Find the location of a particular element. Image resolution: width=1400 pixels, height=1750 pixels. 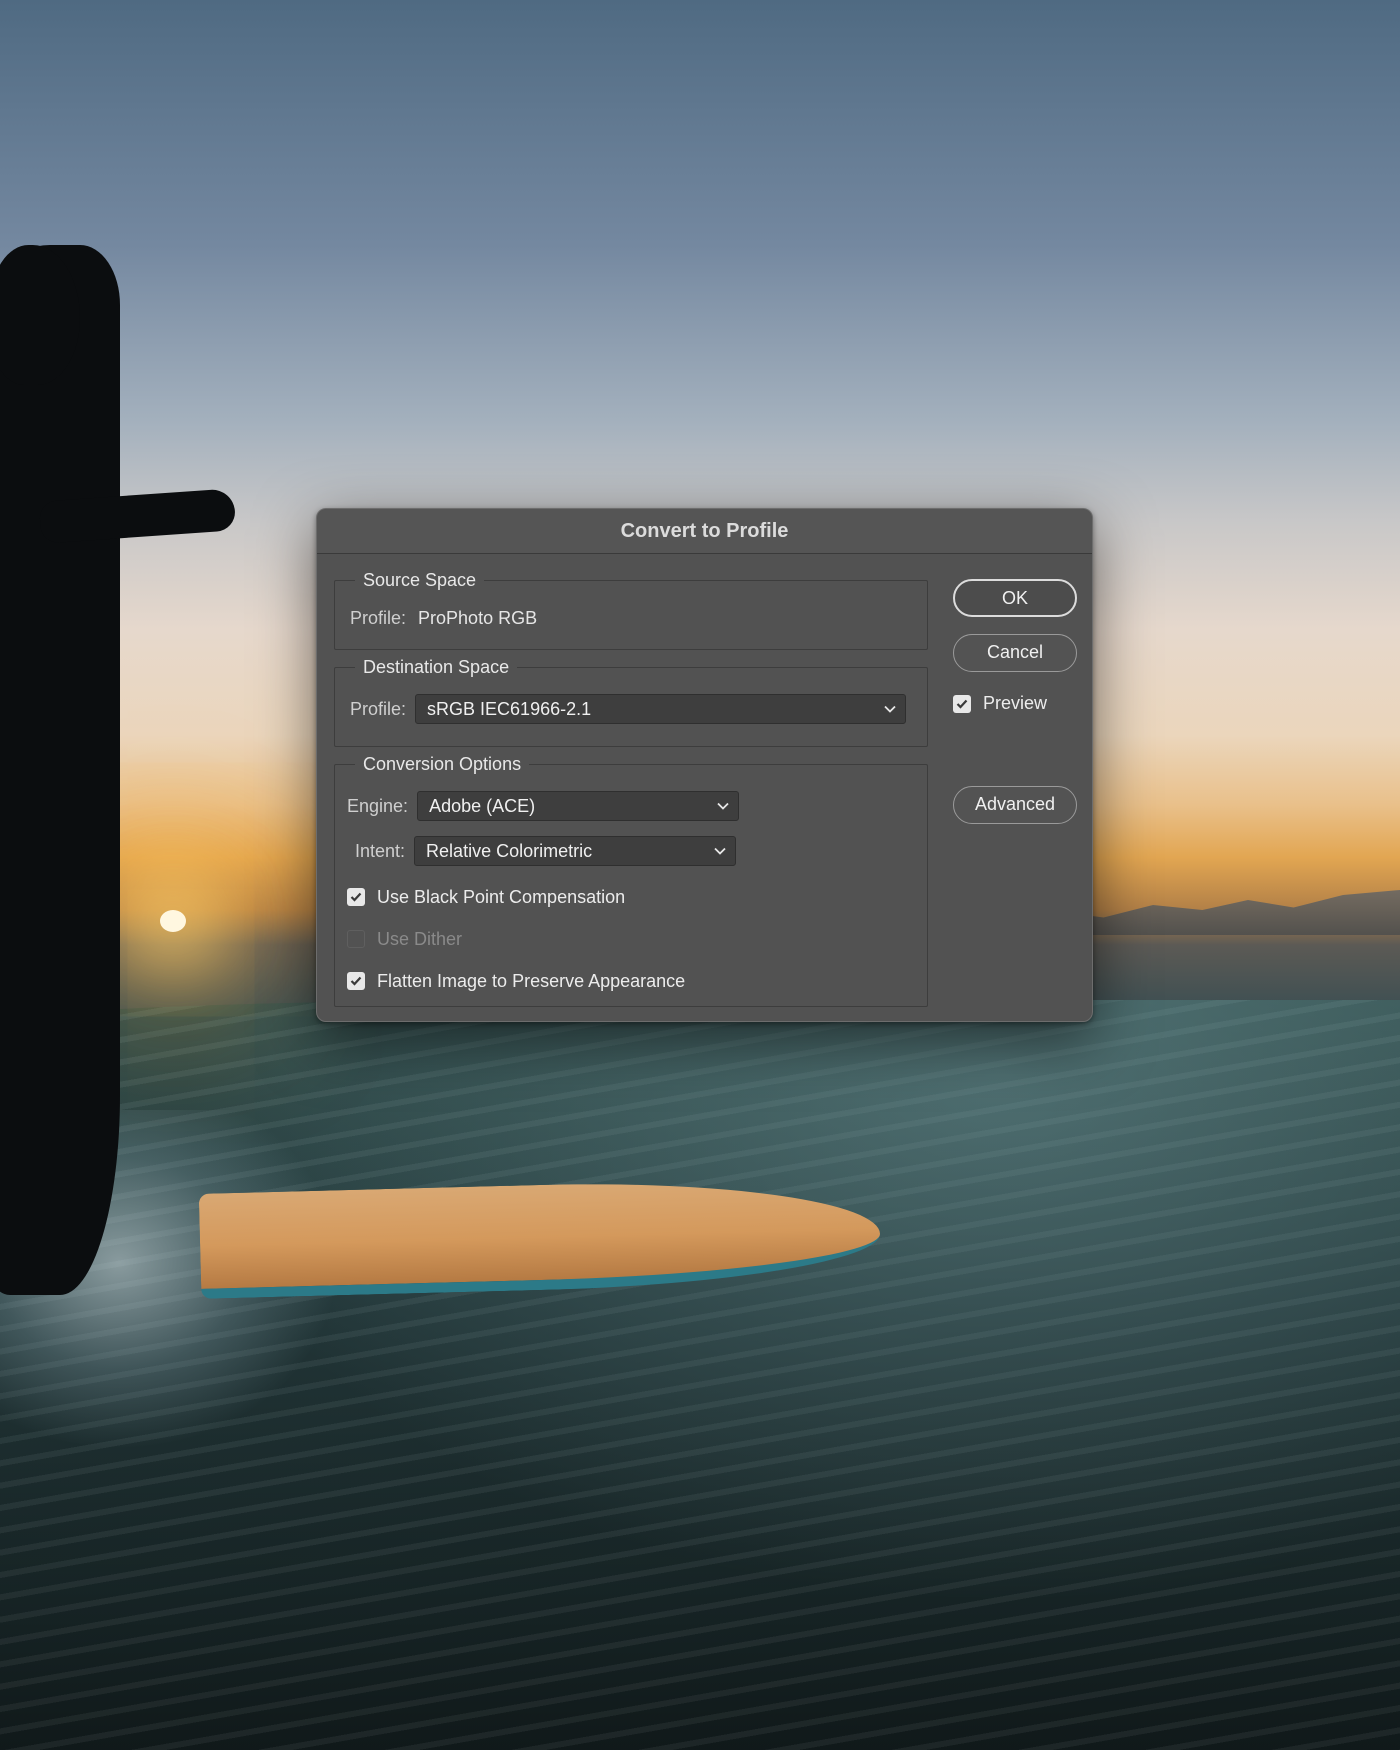

source-profile-value: ProPhoto RGB is located at coordinates (478, 617).